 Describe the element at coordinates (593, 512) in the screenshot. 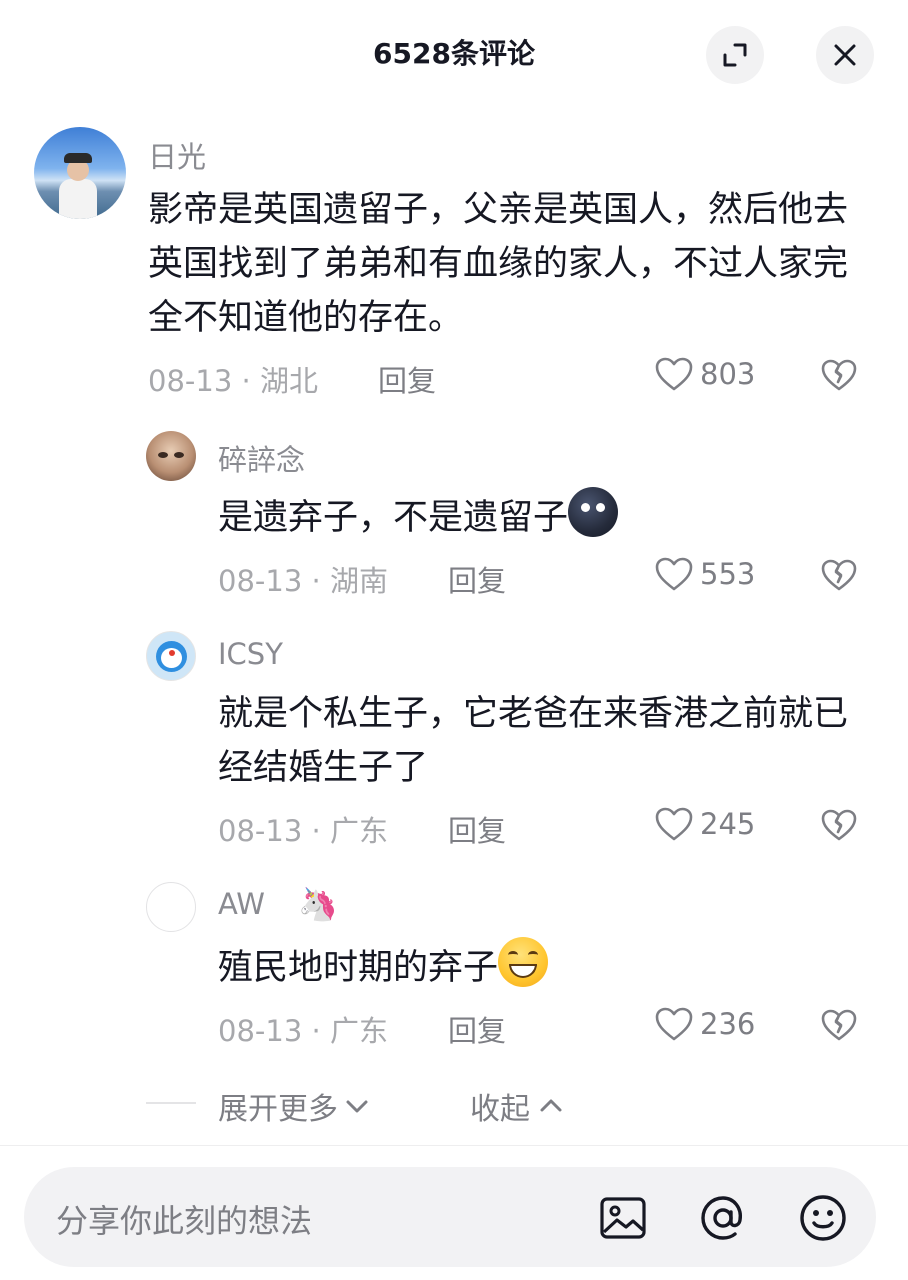

I see `moon-face-emoji` at that location.